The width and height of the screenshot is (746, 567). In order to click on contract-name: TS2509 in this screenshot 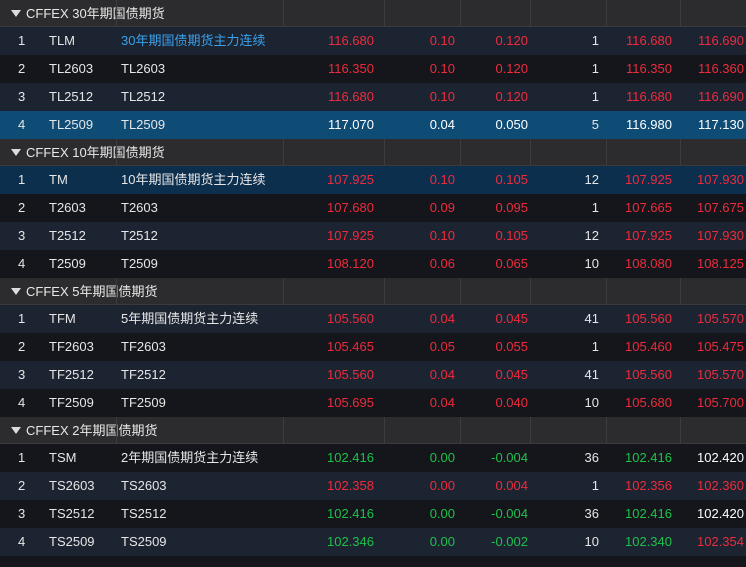, I will do `click(144, 541)`.